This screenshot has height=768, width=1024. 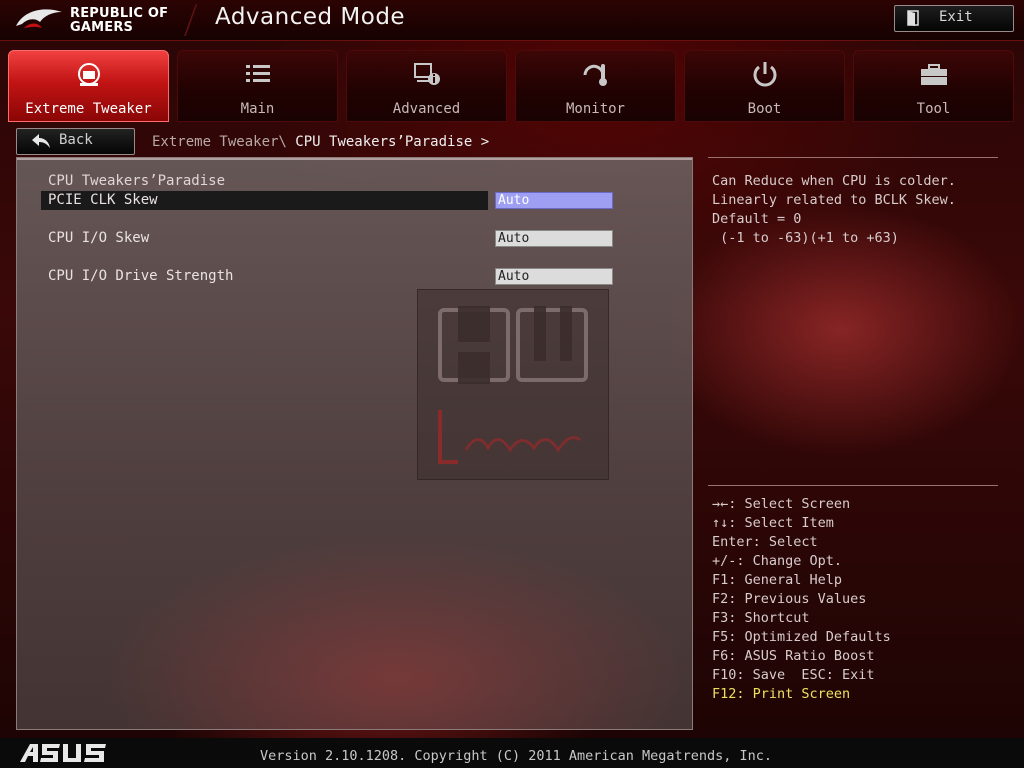 What do you see at coordinates (103, 200) in the screenshot?
I see `setting-label: PCIE CLK Skew` at bounding box center [103, 200].